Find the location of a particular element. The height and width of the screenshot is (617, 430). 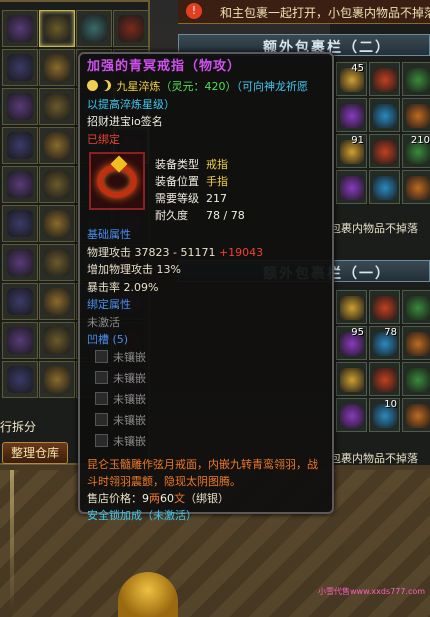

lock-label: 安全锁加成 is located at coordinates (114, 515).